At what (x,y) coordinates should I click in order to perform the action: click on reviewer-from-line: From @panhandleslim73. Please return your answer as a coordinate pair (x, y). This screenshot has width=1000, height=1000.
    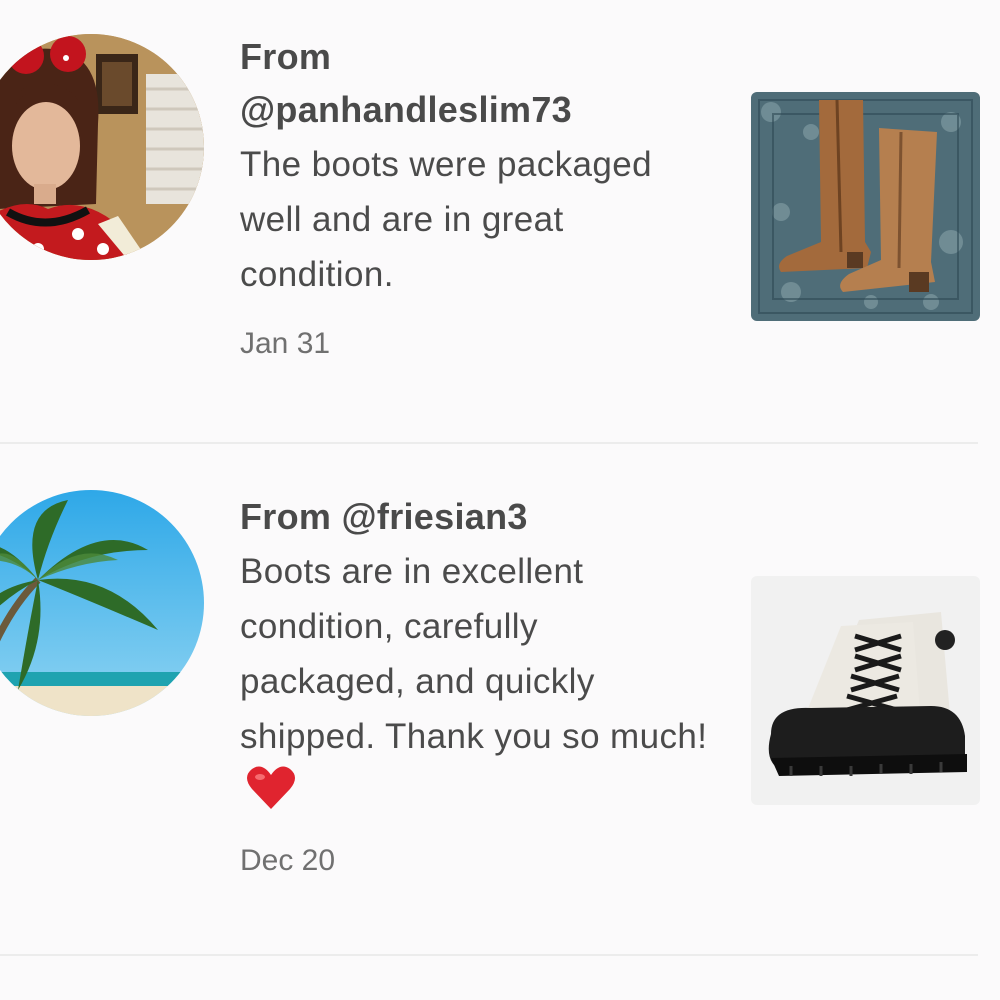
    Looking at the image, I should click on (475, 83).